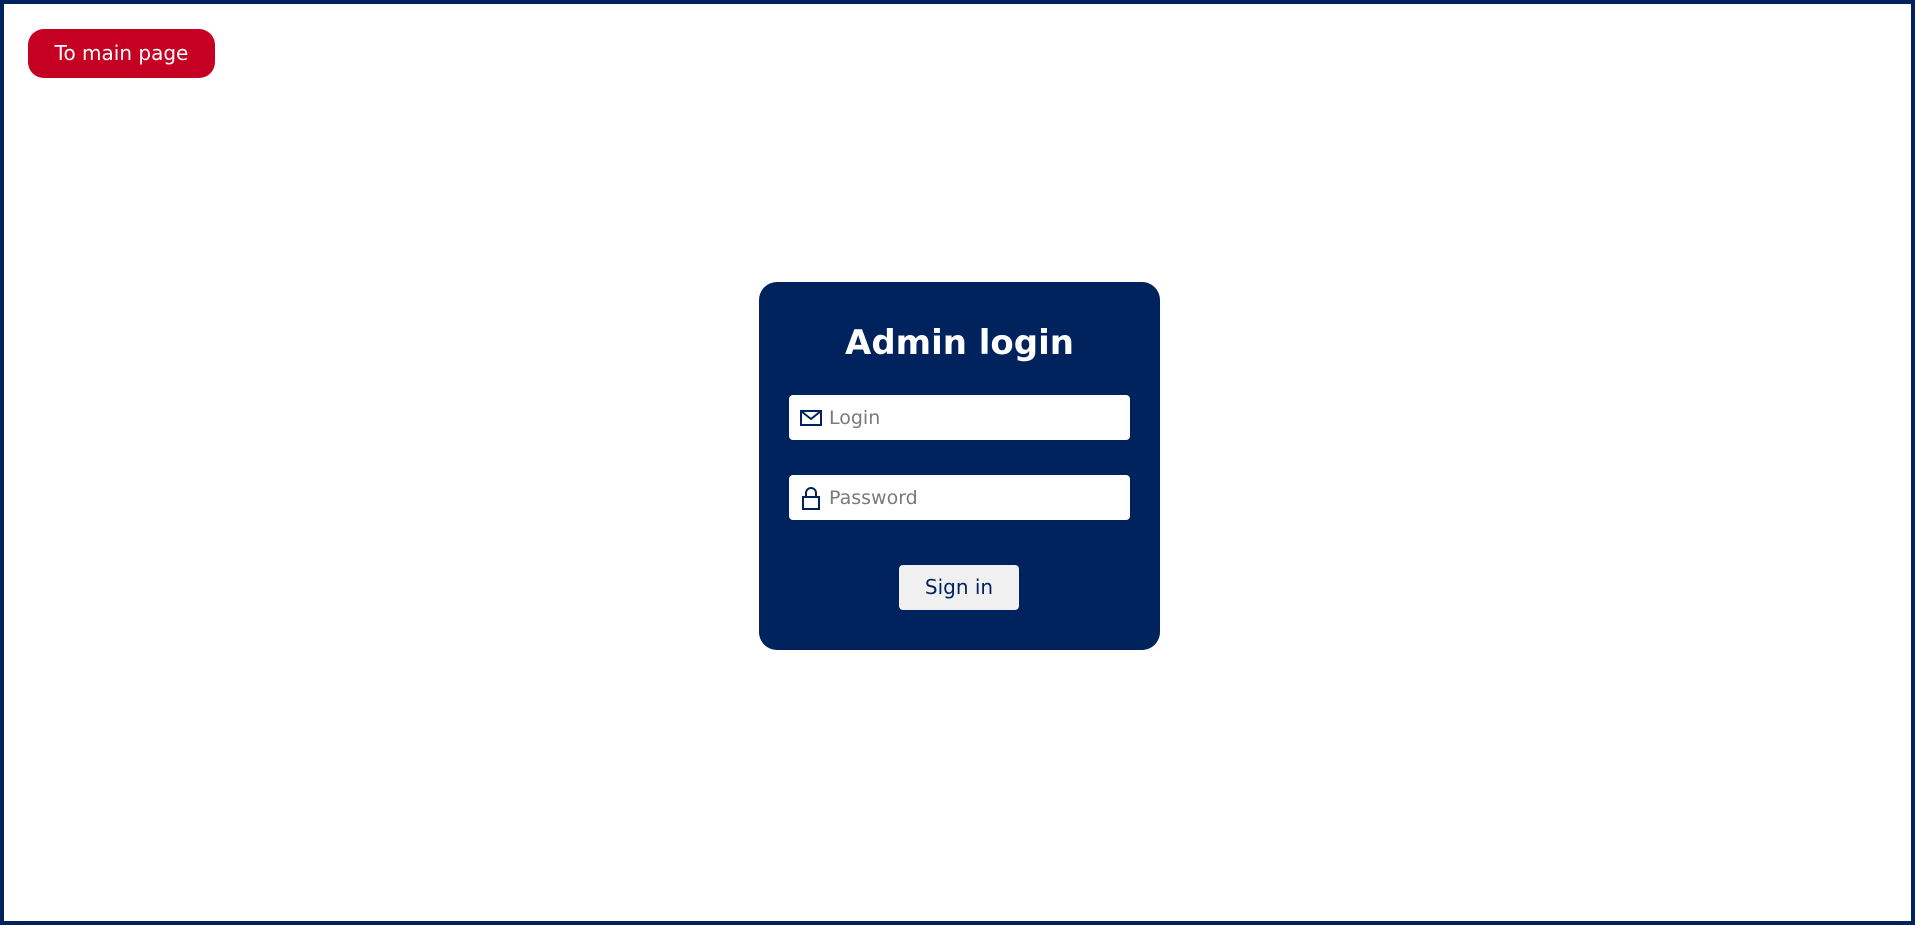 The image size is (1915, 925). I want to click on login-title: Admin login, so click(959, 343).